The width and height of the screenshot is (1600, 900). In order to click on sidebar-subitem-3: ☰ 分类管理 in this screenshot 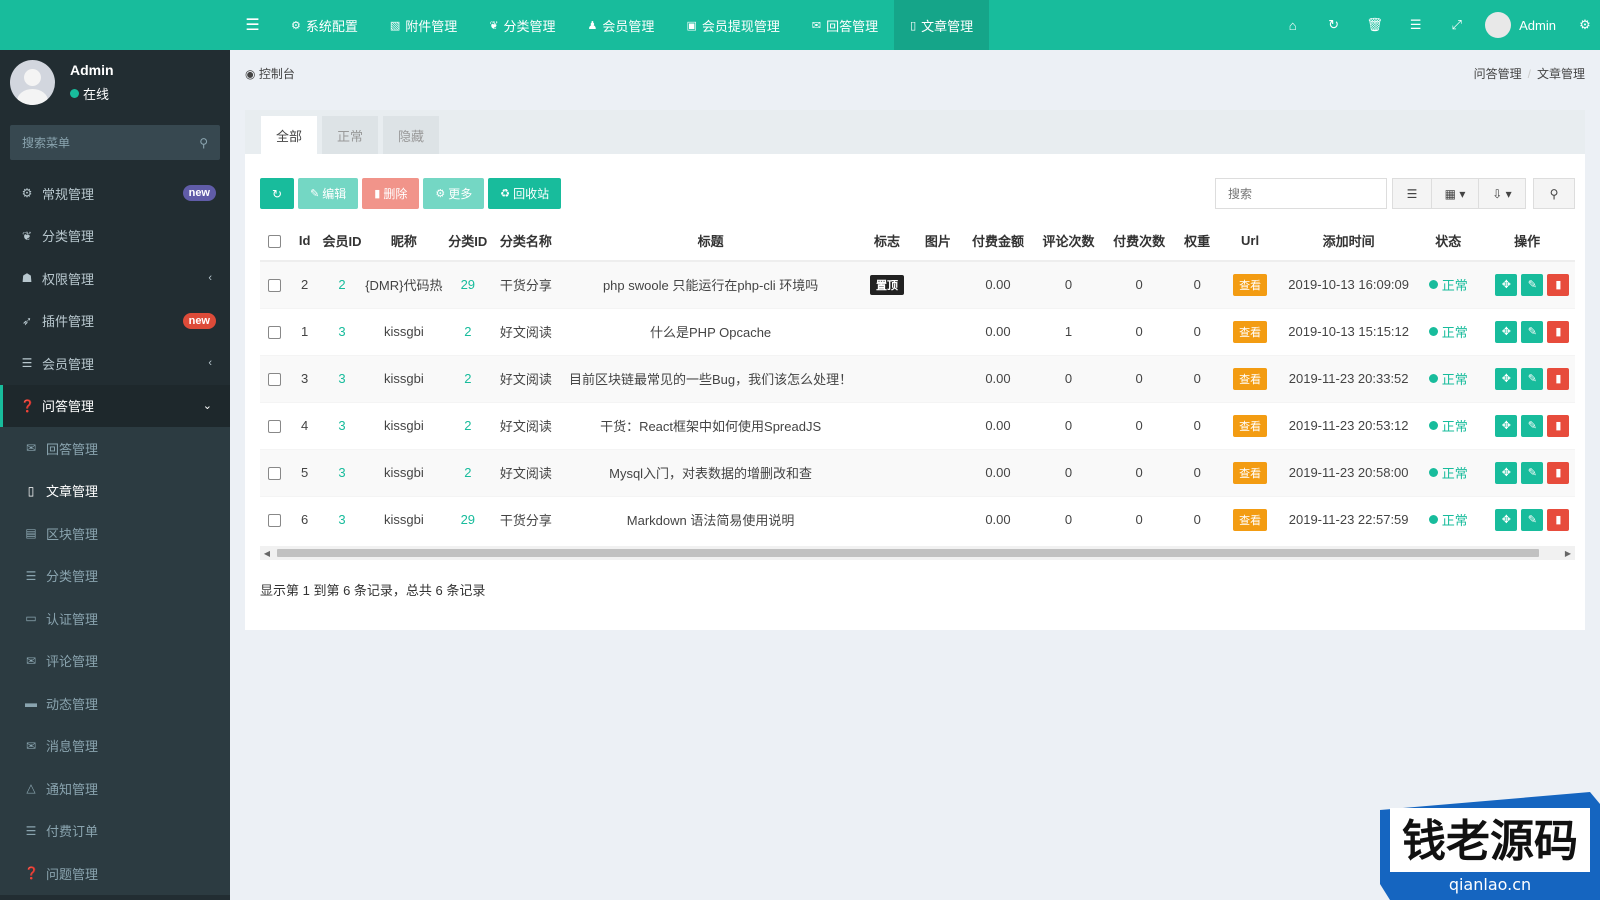, I will do `click(115, 576)`.